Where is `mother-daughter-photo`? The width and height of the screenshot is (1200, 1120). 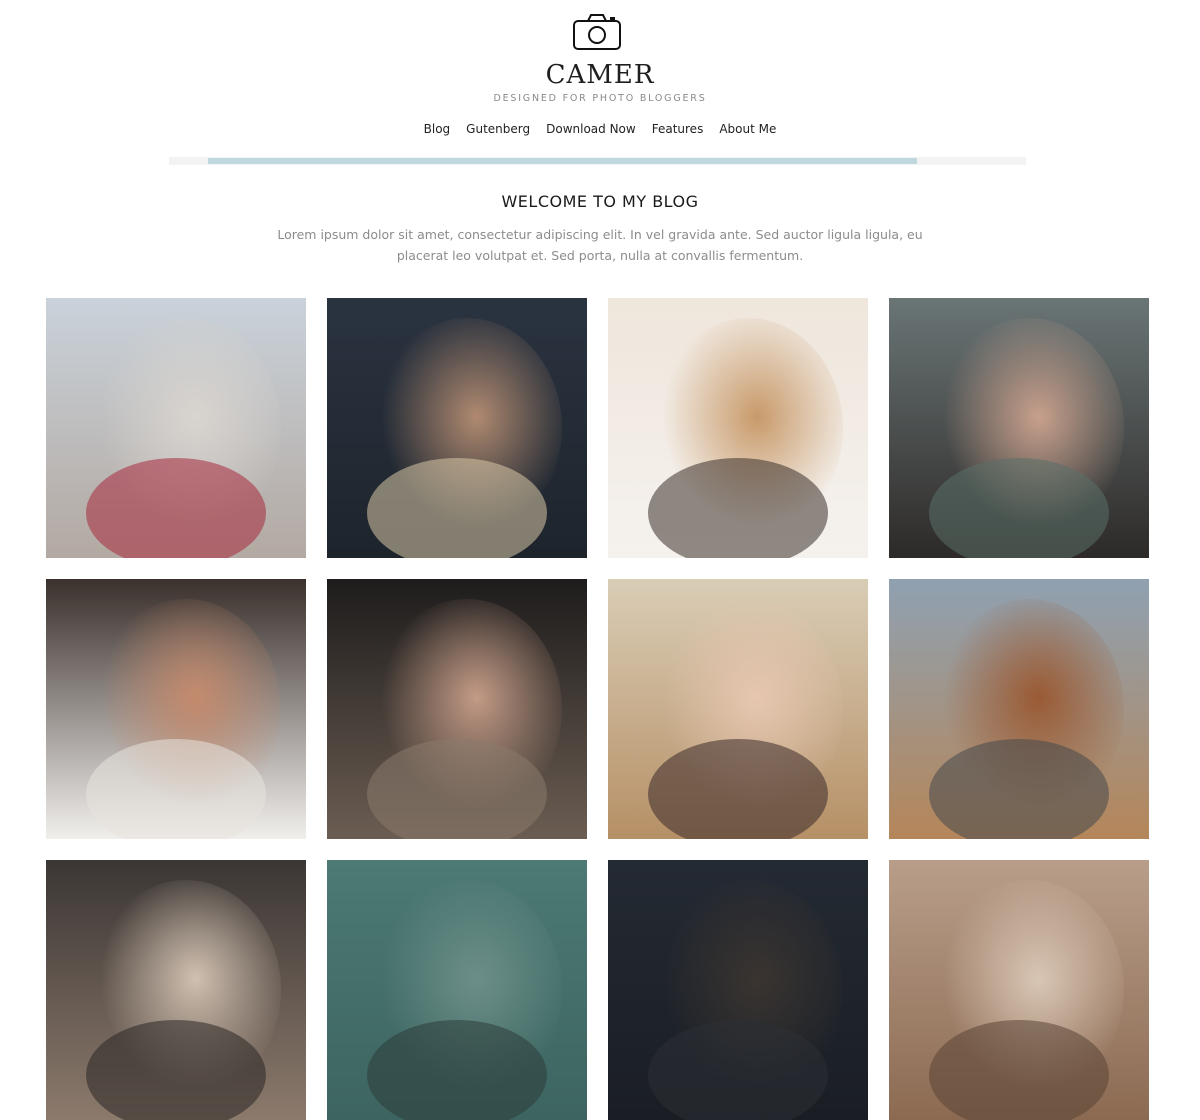 mother-daughter-photo is located at coordinates (738, 709).